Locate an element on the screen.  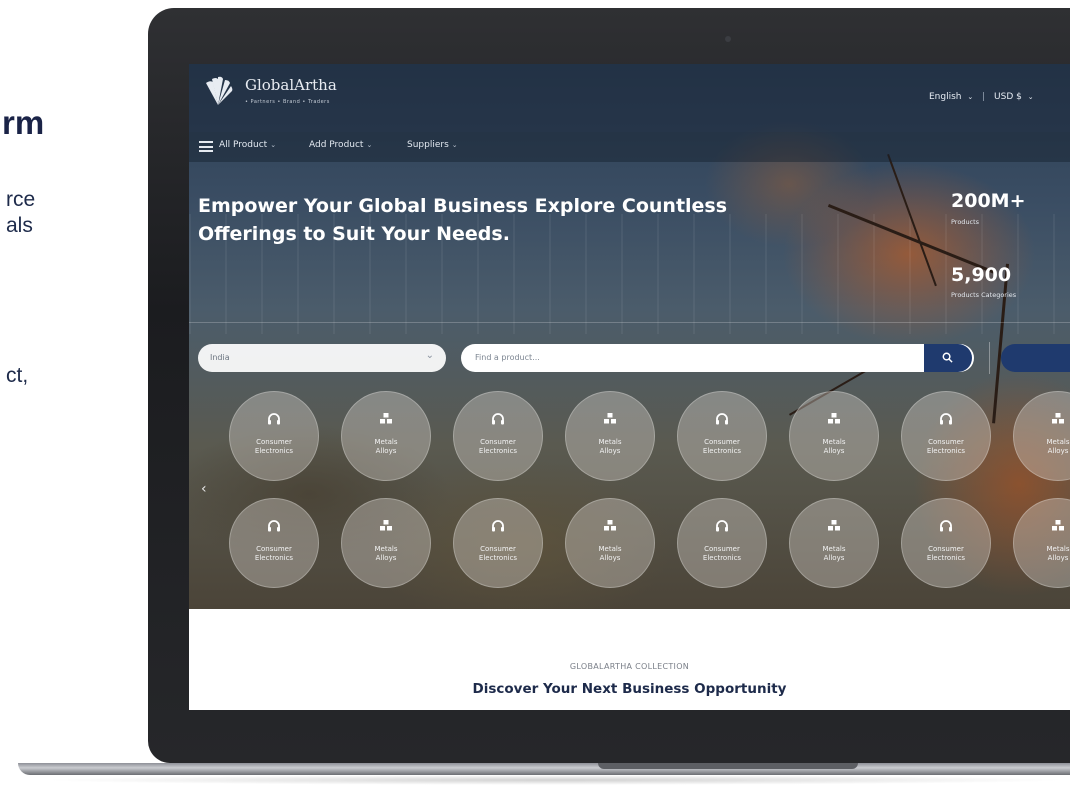
hamburger-menu-icon is located at coordinates (206, 146).